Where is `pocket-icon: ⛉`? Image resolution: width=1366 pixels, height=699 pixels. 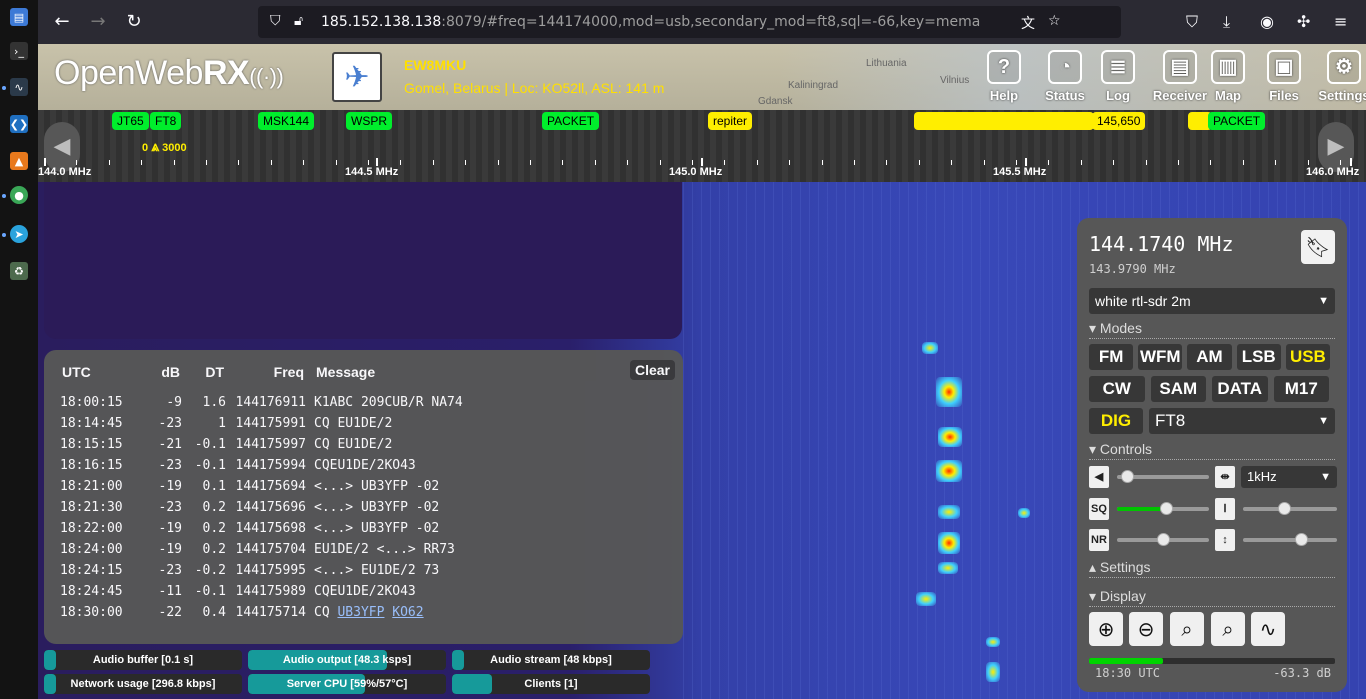 pocket-icon: ⛉ is located at coordinates (1192, 22).